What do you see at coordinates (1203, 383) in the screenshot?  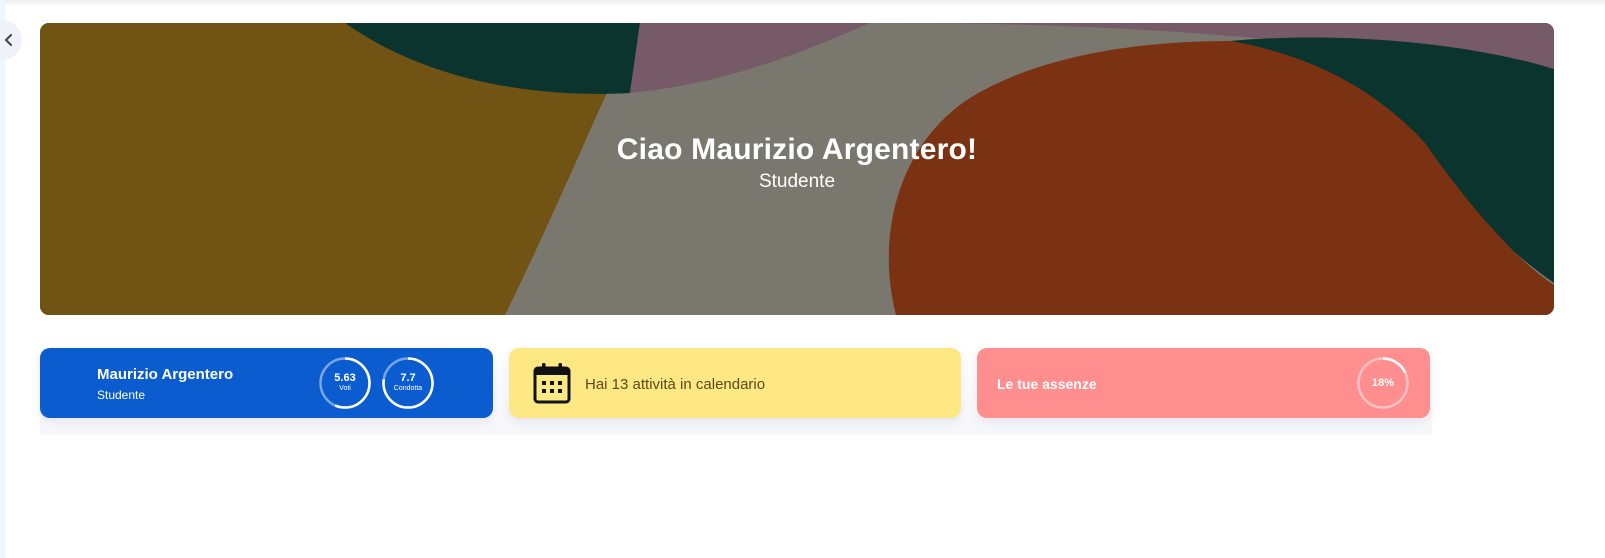 I see `absences-card: Le tue assenze 18%` at bounding box center [1203, 383].